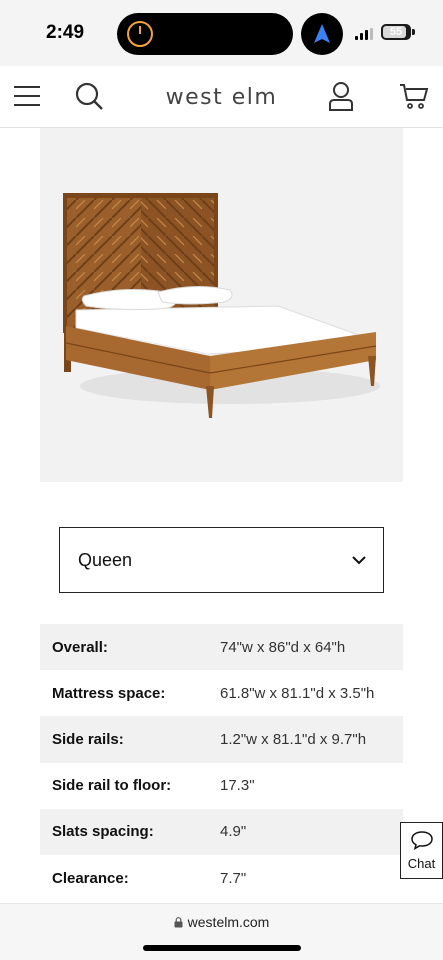 This screenshot has width=443, height=960. What do you see at coordinates (221, 931) in the screenshot?
I see `browser-url-bar: westelm.com` at bounding box center [221, 931].